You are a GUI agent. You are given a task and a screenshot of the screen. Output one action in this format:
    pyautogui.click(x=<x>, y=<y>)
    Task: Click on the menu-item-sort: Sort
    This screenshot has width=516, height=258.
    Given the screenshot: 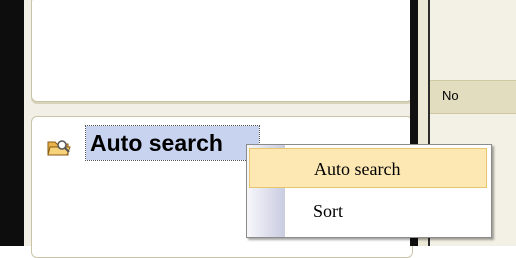 What is the action you would take?
    pyautogui.click(x=368, y=211)
    